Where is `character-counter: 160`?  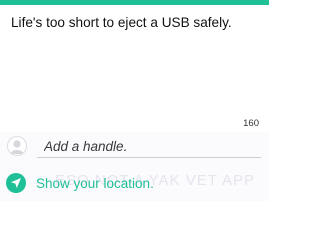 character-counter: 160 is located at coordinates (251, 123).